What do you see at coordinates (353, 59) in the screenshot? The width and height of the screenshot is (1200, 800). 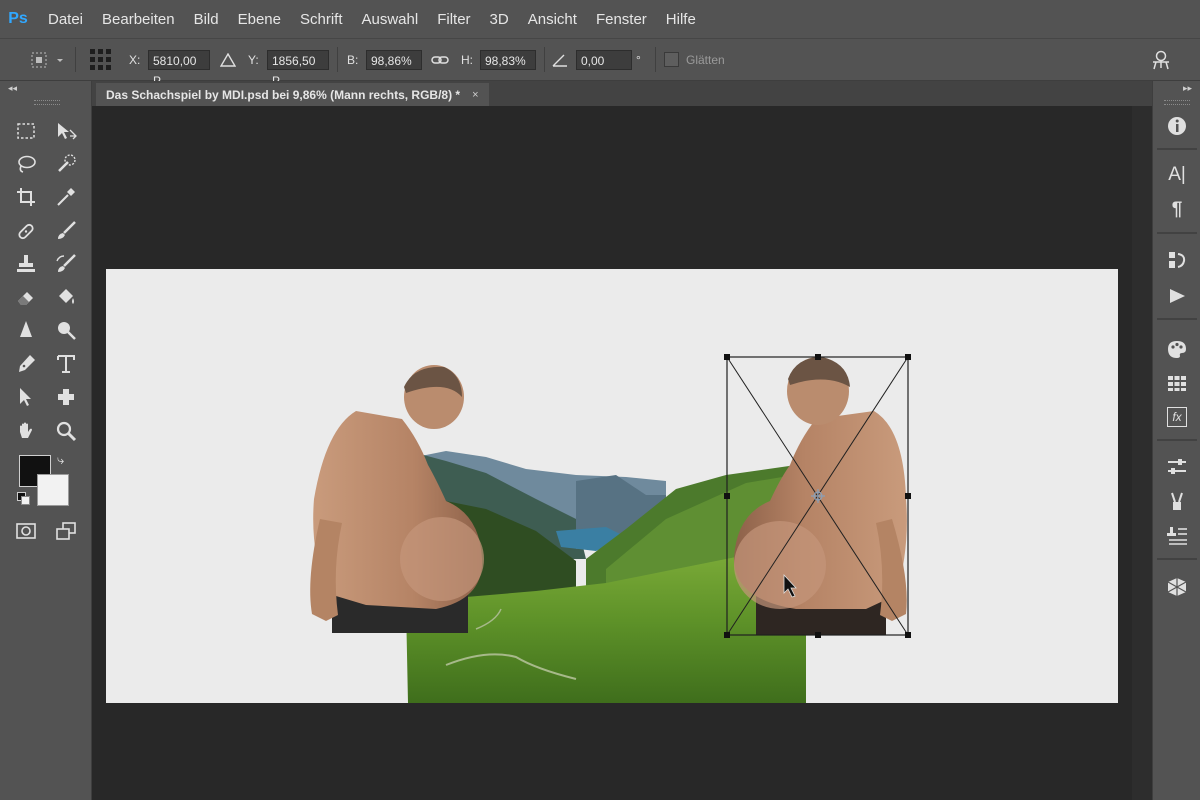 I see `width-label: B:` at bounding box center [353, 59].